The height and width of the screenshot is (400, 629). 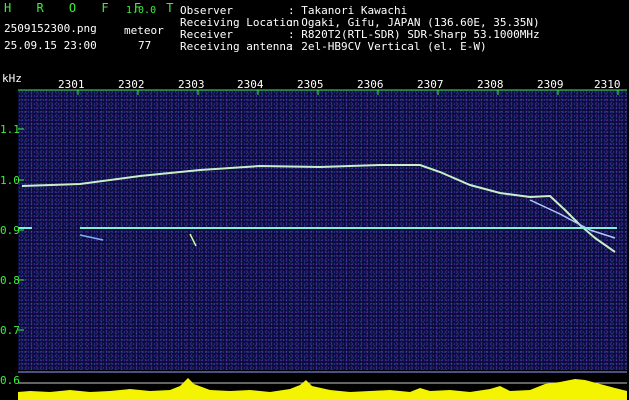 I want to click on y-tick-label: 0.6, so click(x=10, y=380).